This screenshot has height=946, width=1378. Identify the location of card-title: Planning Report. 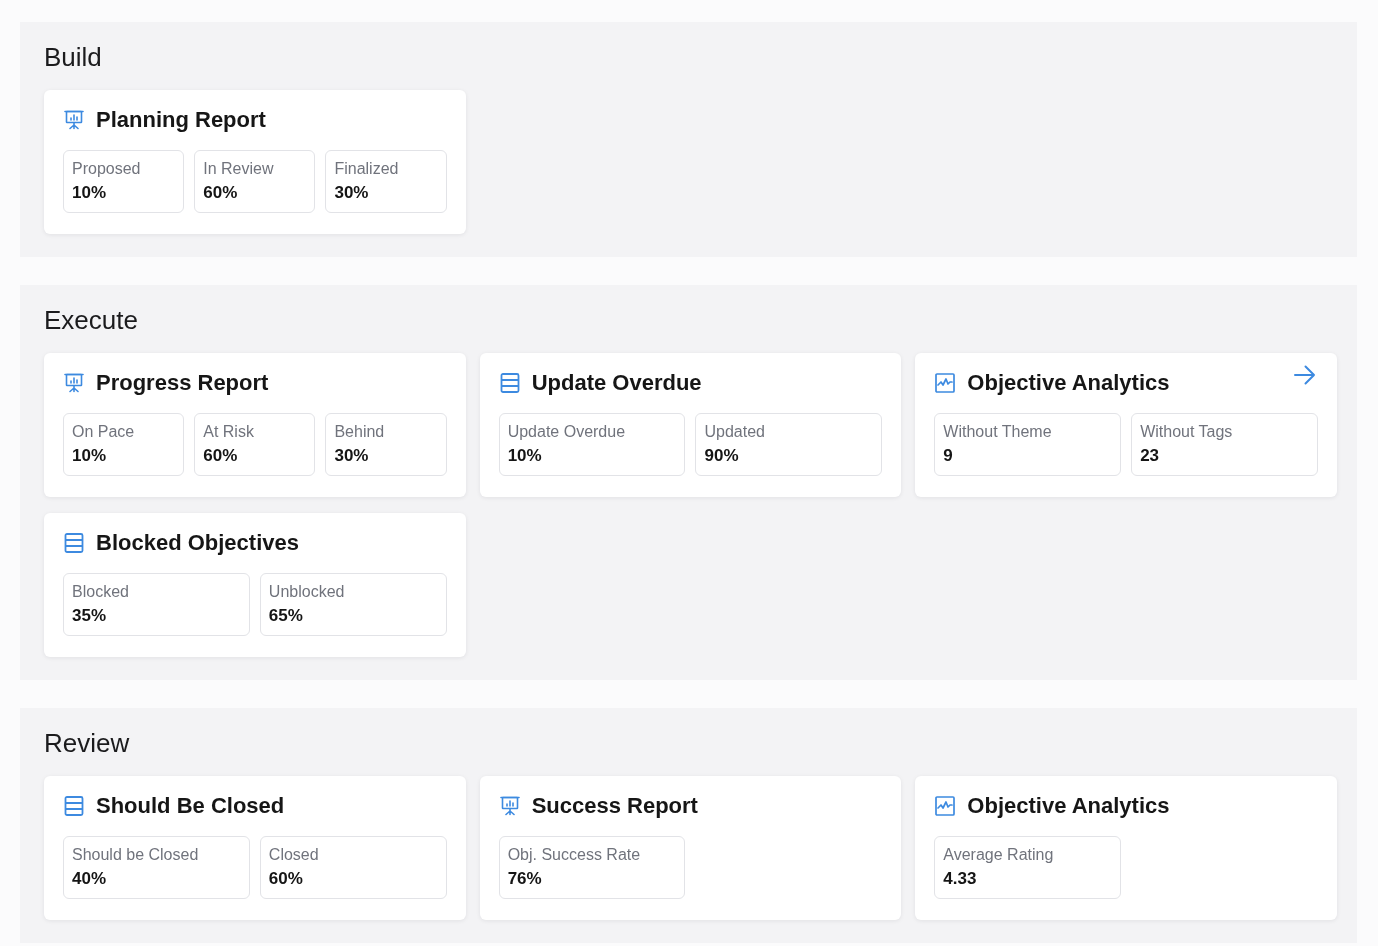
(181, 120).